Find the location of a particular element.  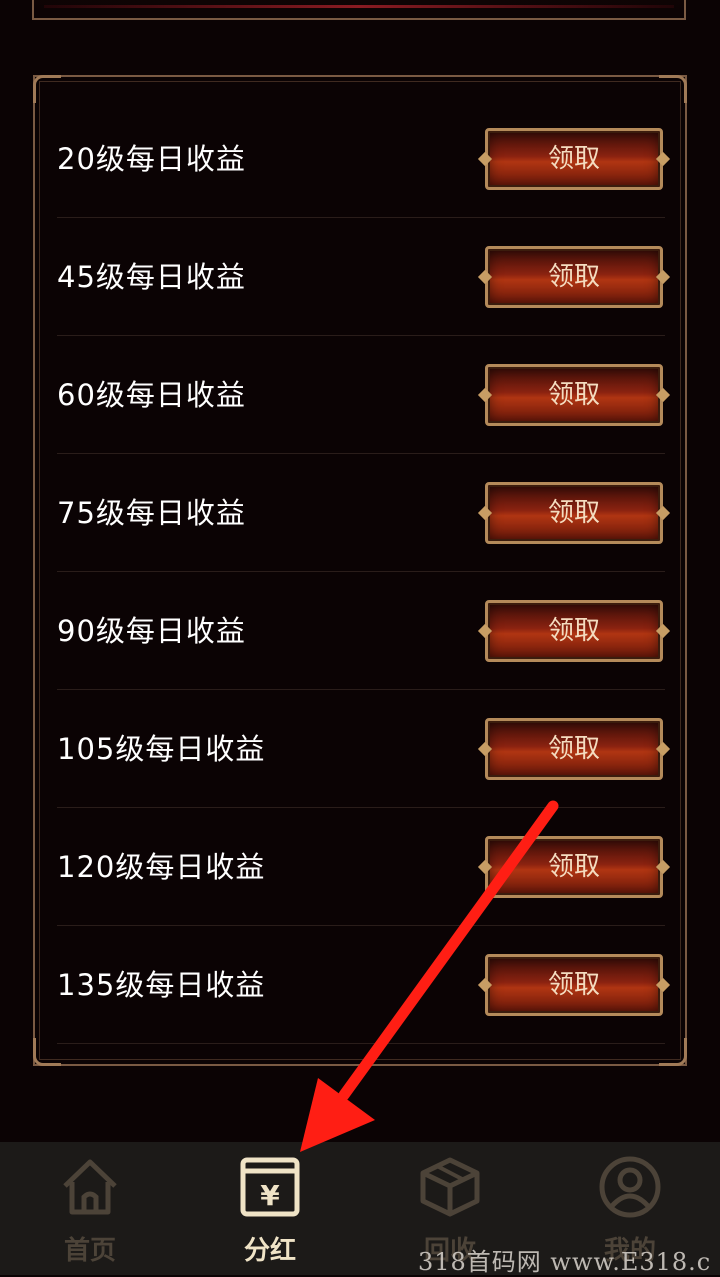

list-item: 135级每日收益 领取 is located at coordinates (361, 985).